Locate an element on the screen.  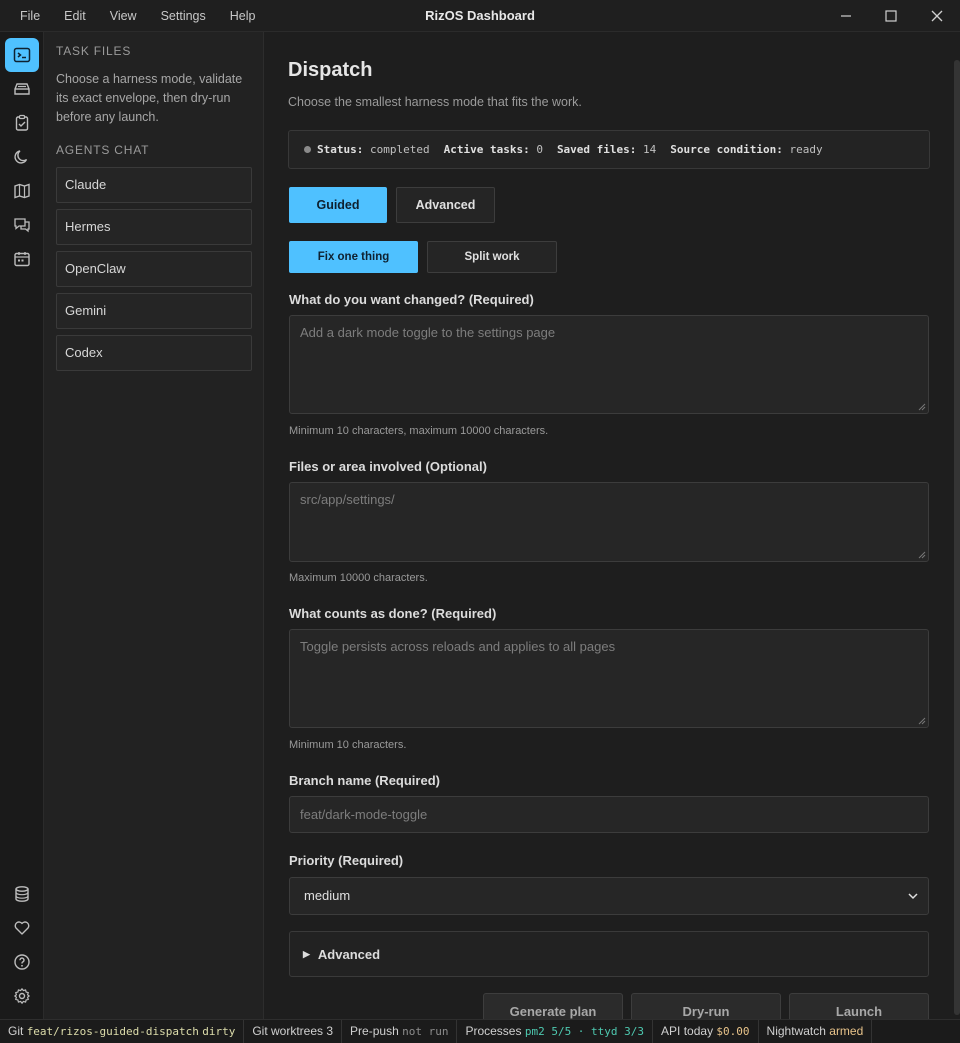
api-cost-status: API today $0.00 is located at coordinates (706, 1031).